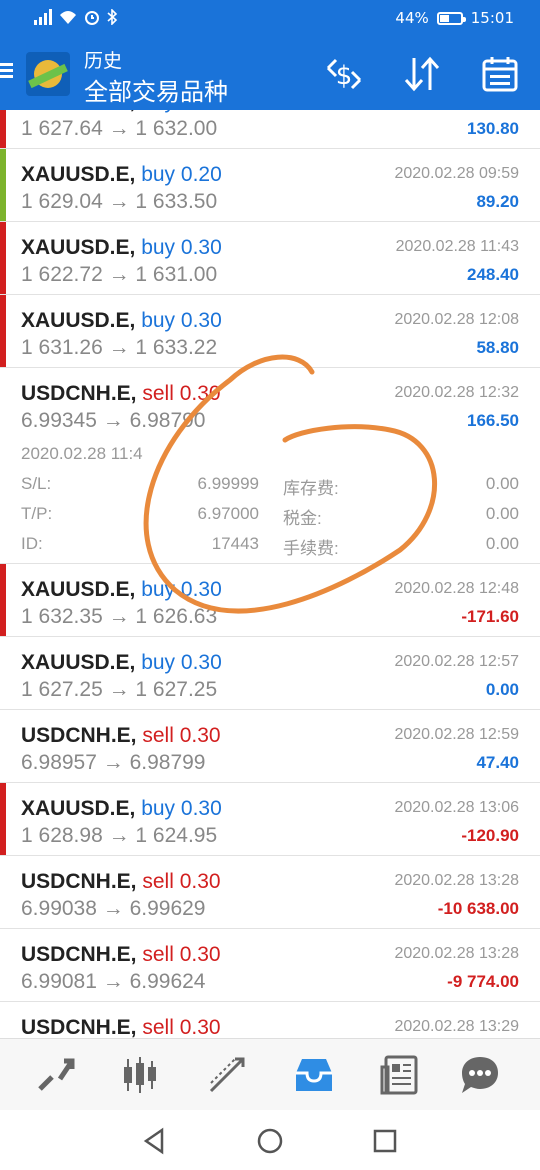 The width and height of the screenshot is (540, 1170). Describe the element at coordinates (451, 18) in the screenshot. I see `battery-icon` at that location.